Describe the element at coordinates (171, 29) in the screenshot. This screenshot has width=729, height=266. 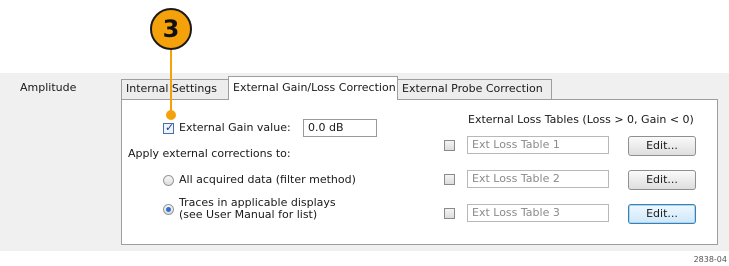
I see `callout-number-badge: 3` at that location.